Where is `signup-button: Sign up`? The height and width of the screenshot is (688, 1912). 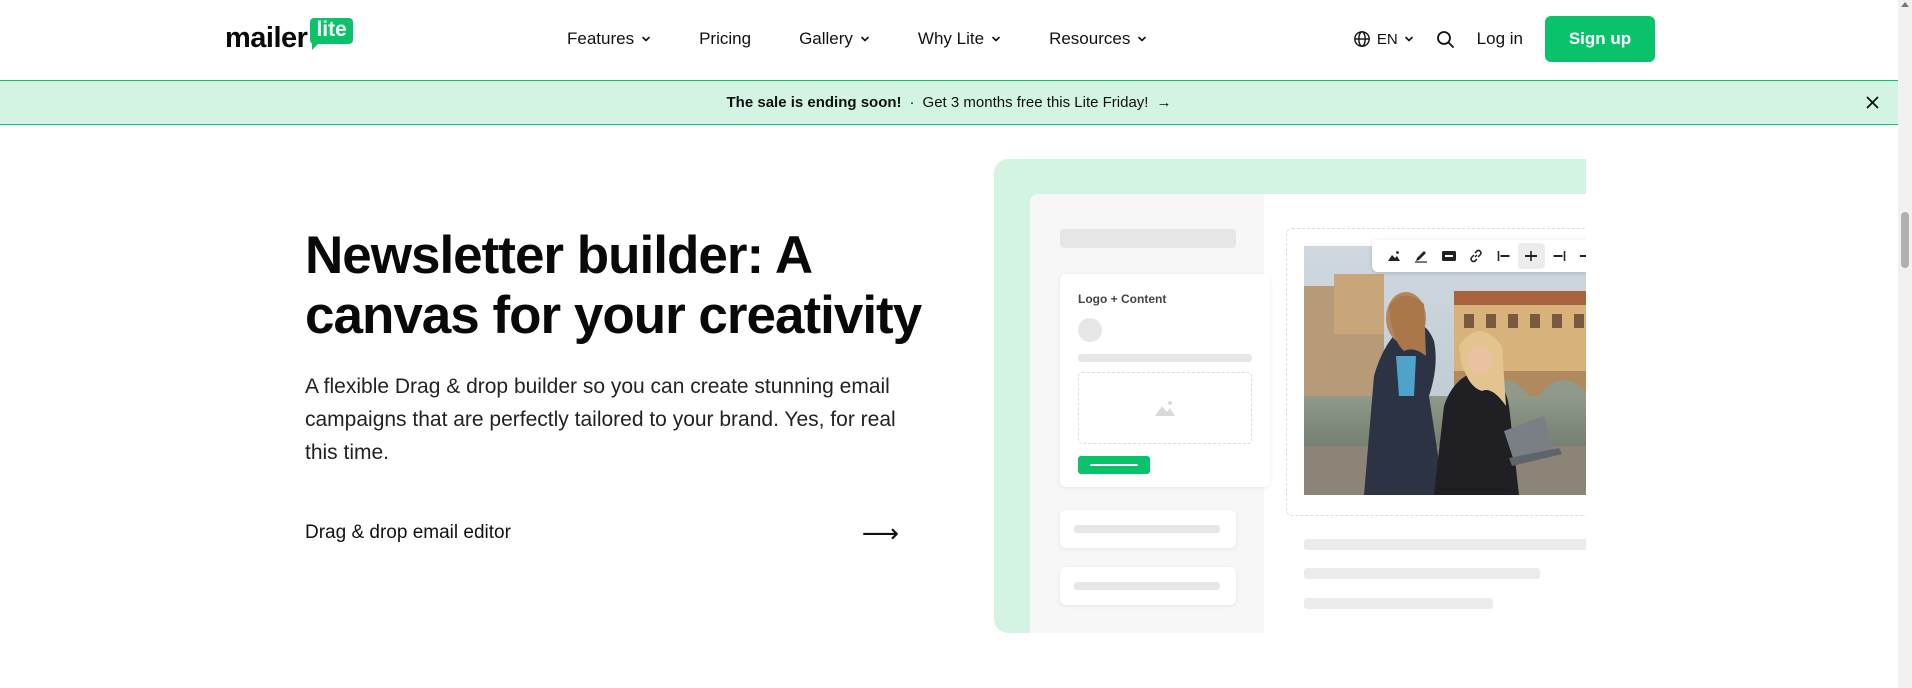 signup-button: Sign up is located at coordinates (1600, 39).